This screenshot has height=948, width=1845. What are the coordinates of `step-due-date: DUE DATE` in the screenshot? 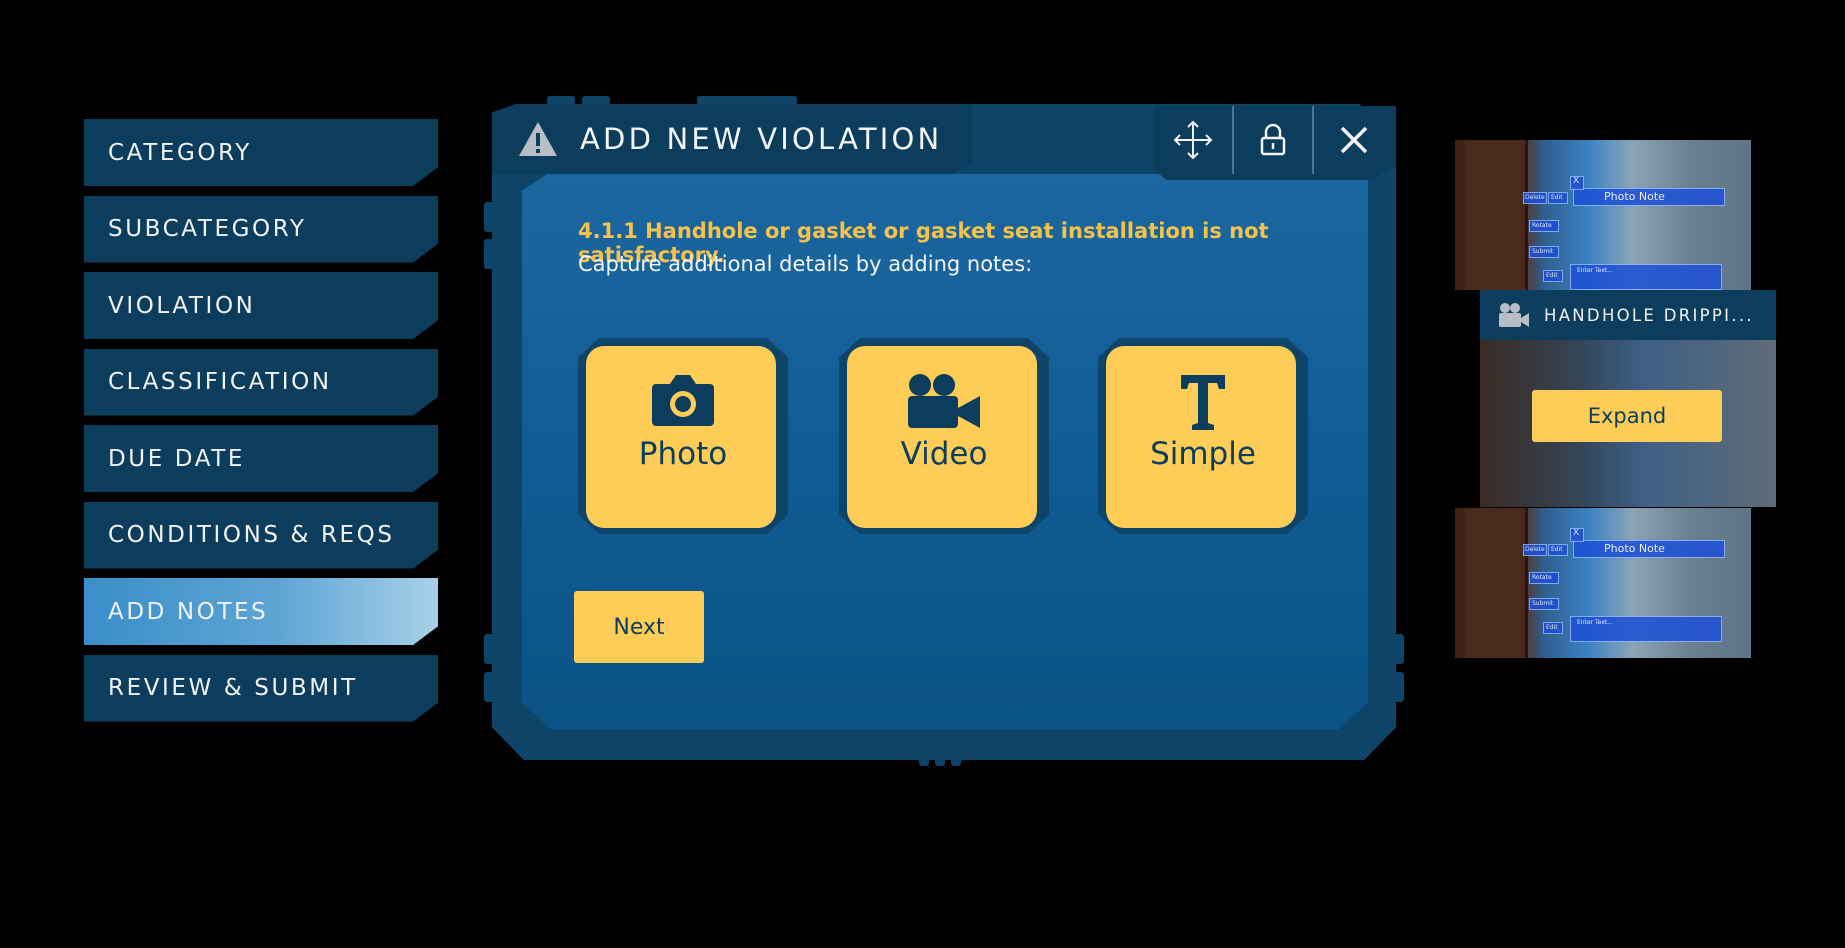 It's located at (261, 458).